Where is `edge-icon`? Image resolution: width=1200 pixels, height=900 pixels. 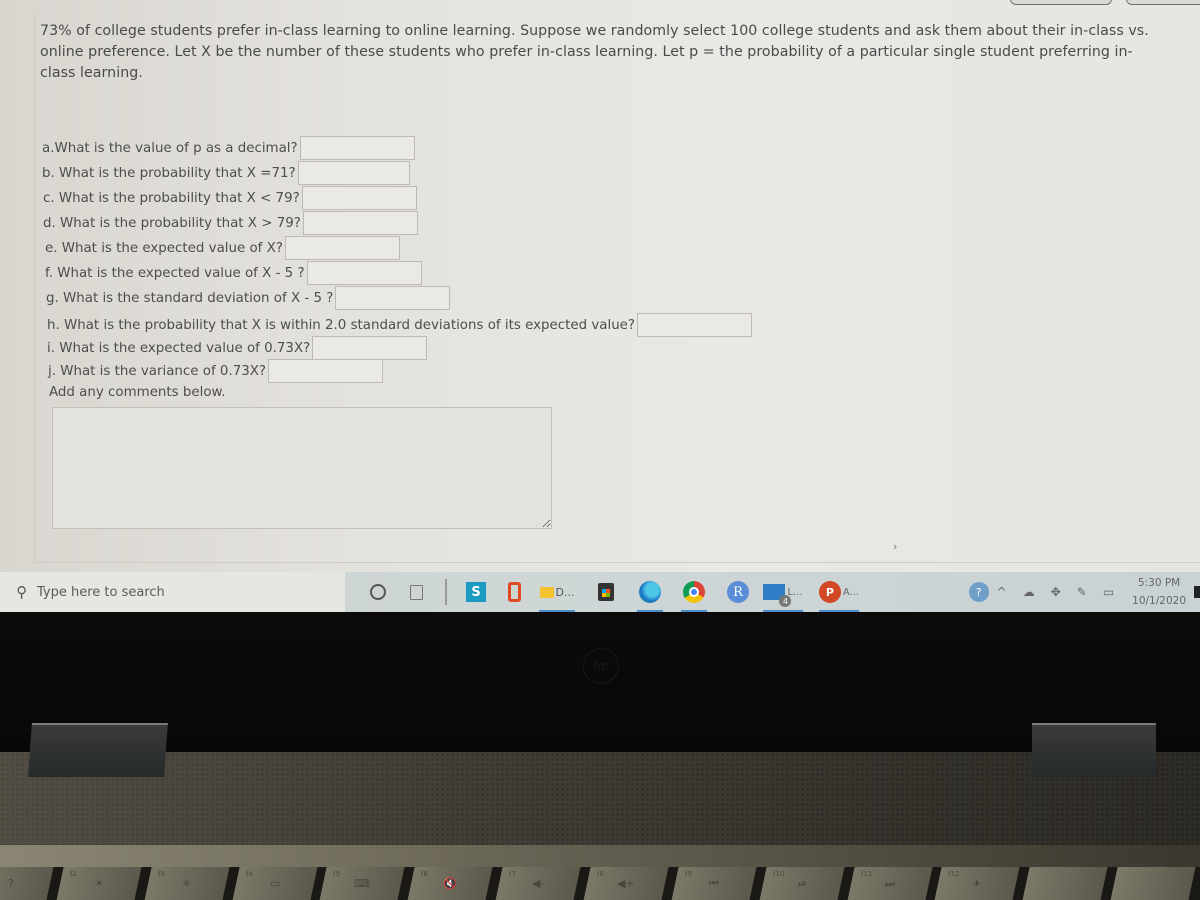 edge-icon is located at coordinates (650, 592).